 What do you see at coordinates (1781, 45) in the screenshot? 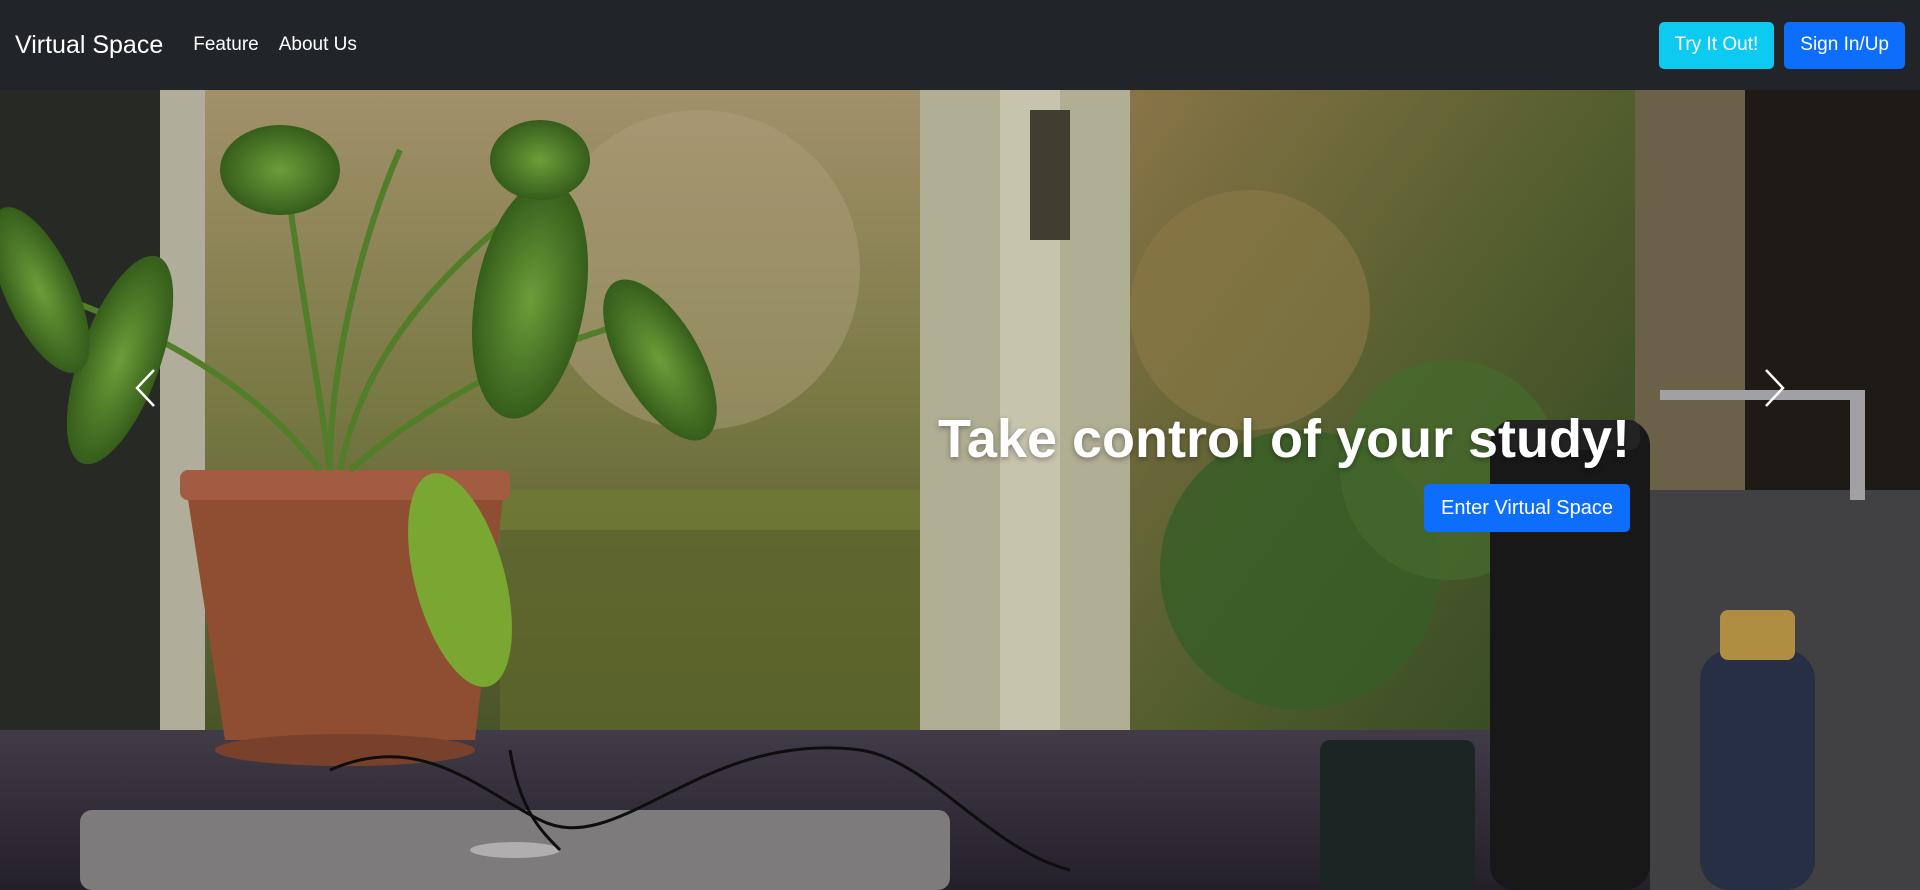
I see `navbar-actions: Try It Out! Sign In/Up` at bounding box center [1781, 45].